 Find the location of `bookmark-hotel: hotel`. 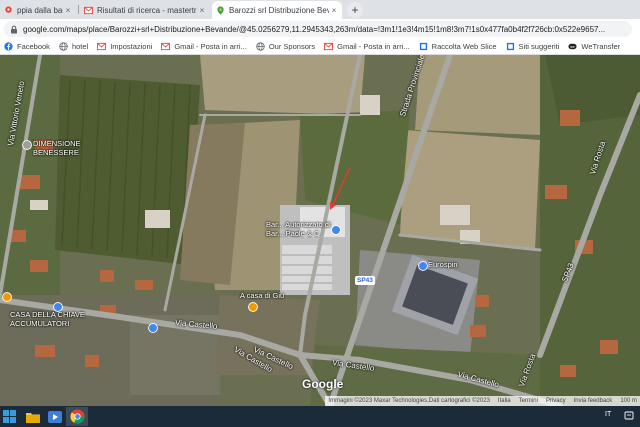

bookmark-hotel: hotel is located at coordinates (73, 46).